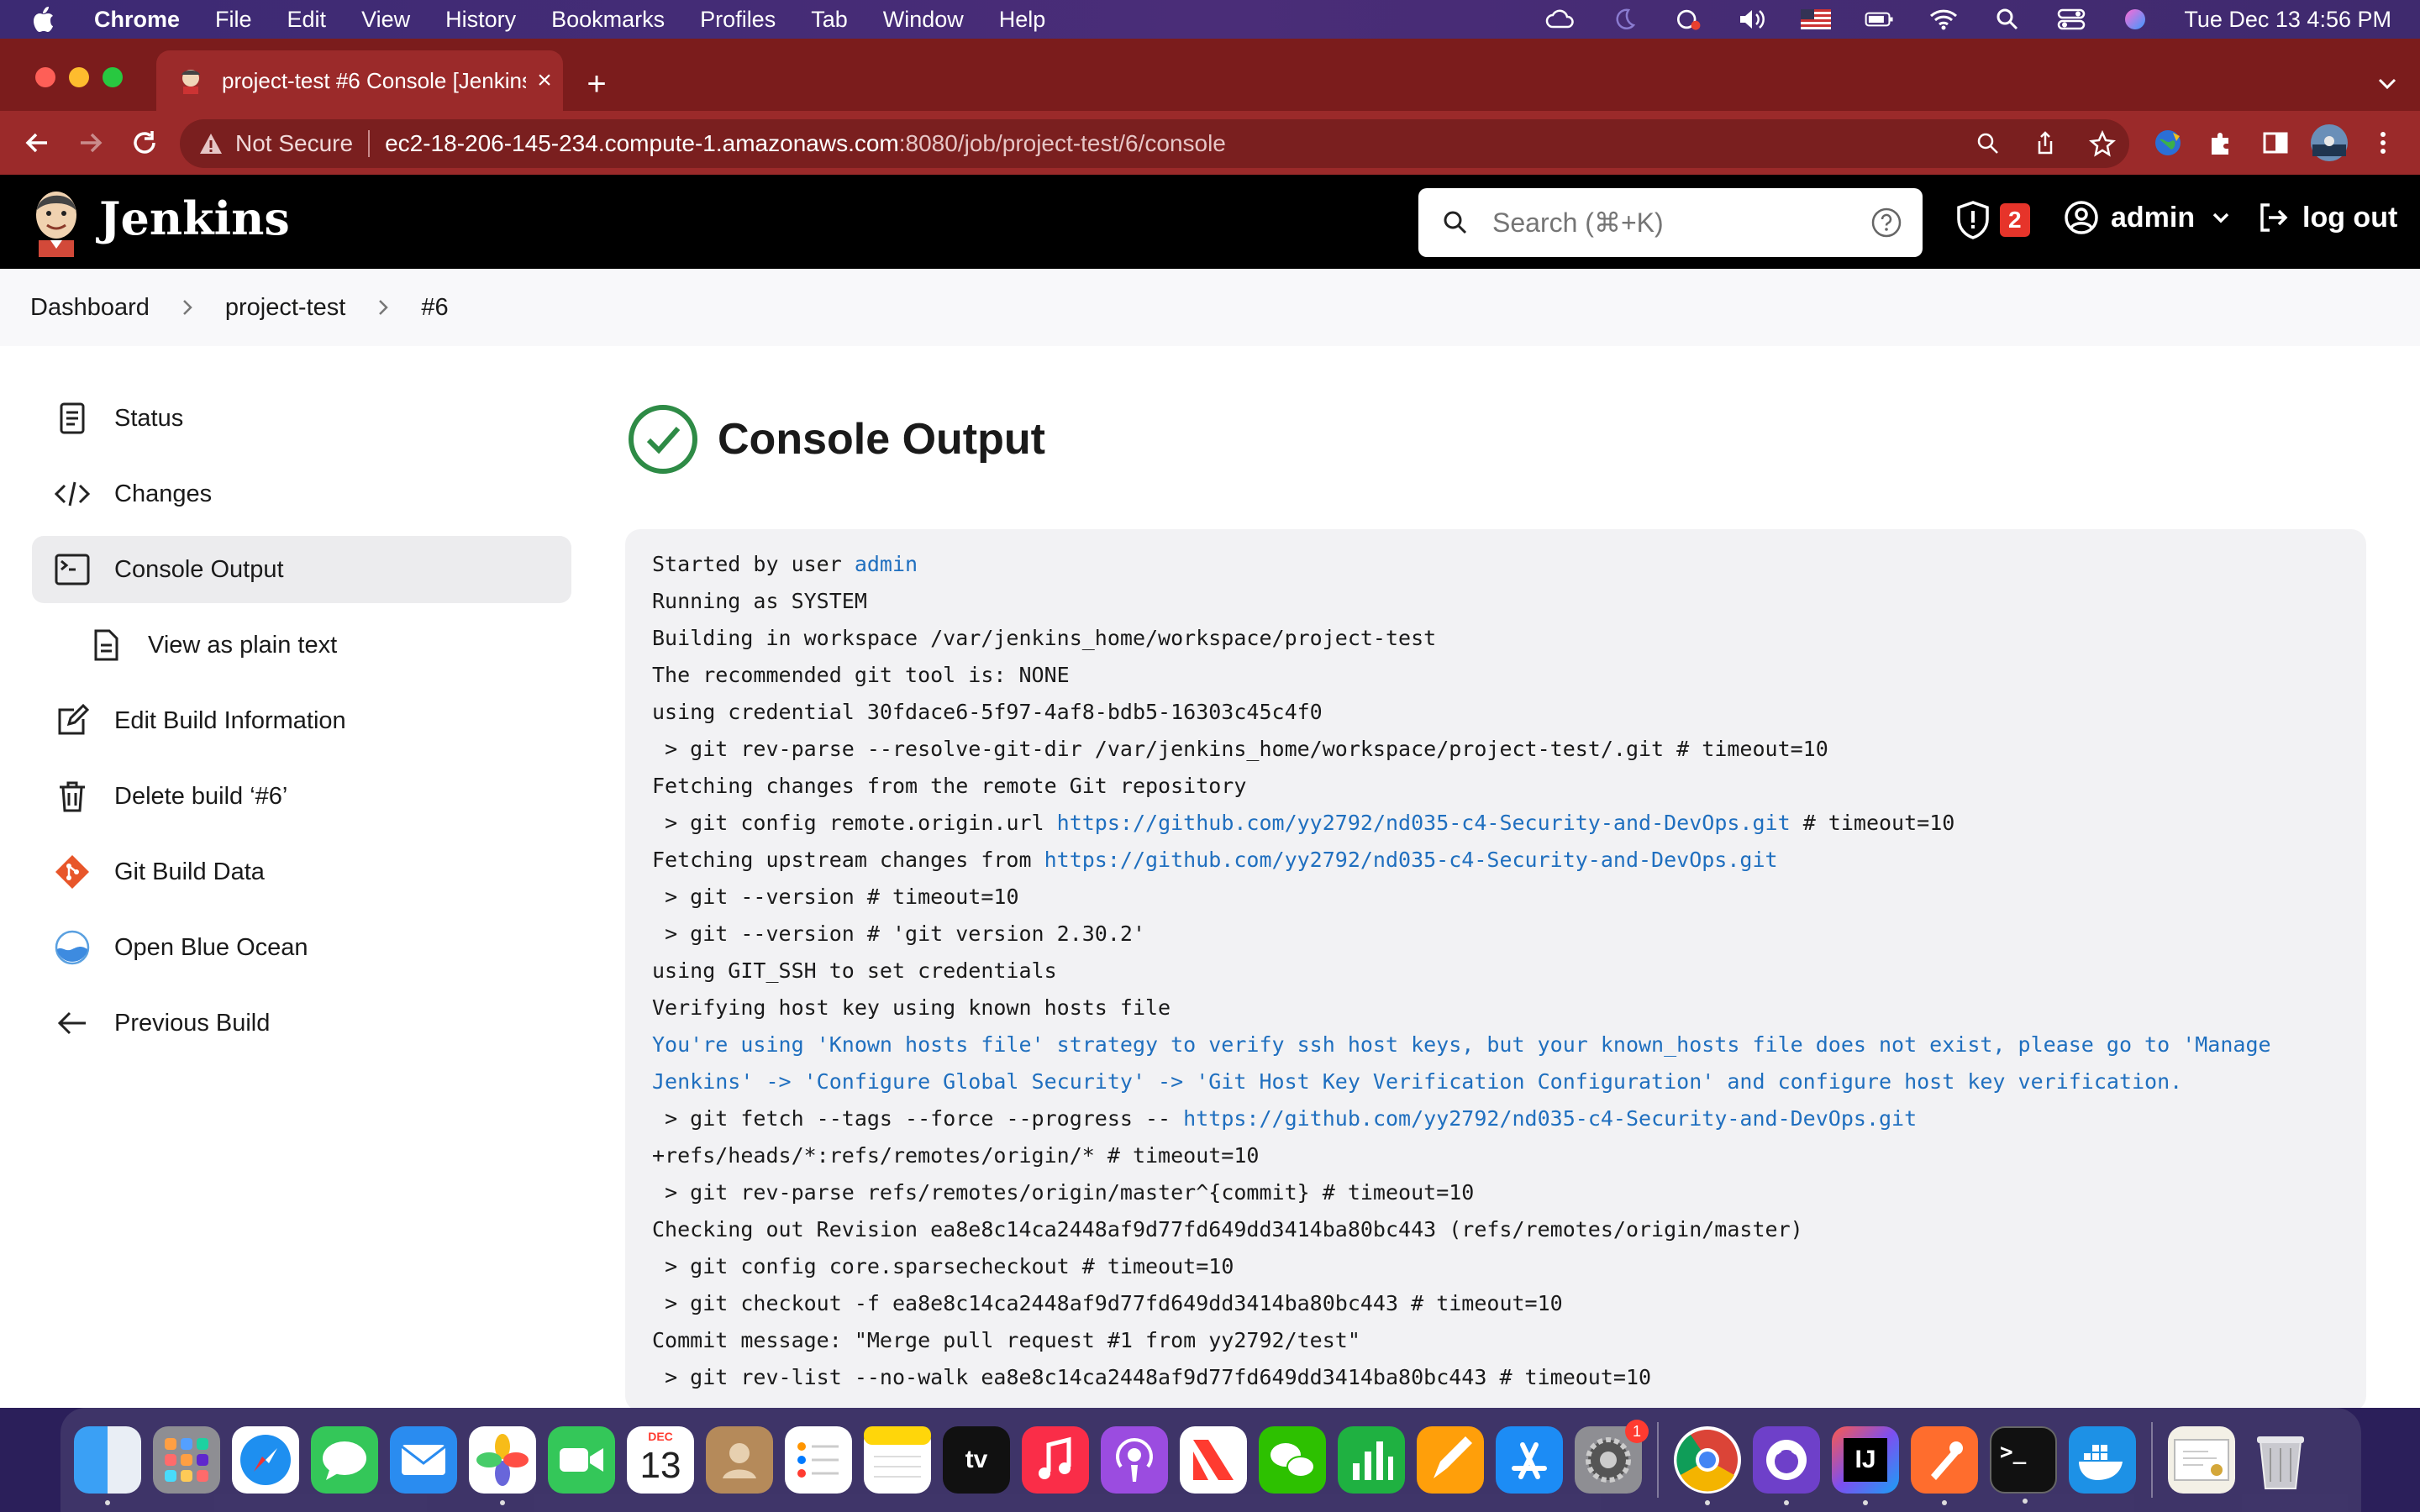  What do you see at coordinates (1943, 19) in the screenshot?
I see `wifi-icon` at bounding box center [1943, 19].